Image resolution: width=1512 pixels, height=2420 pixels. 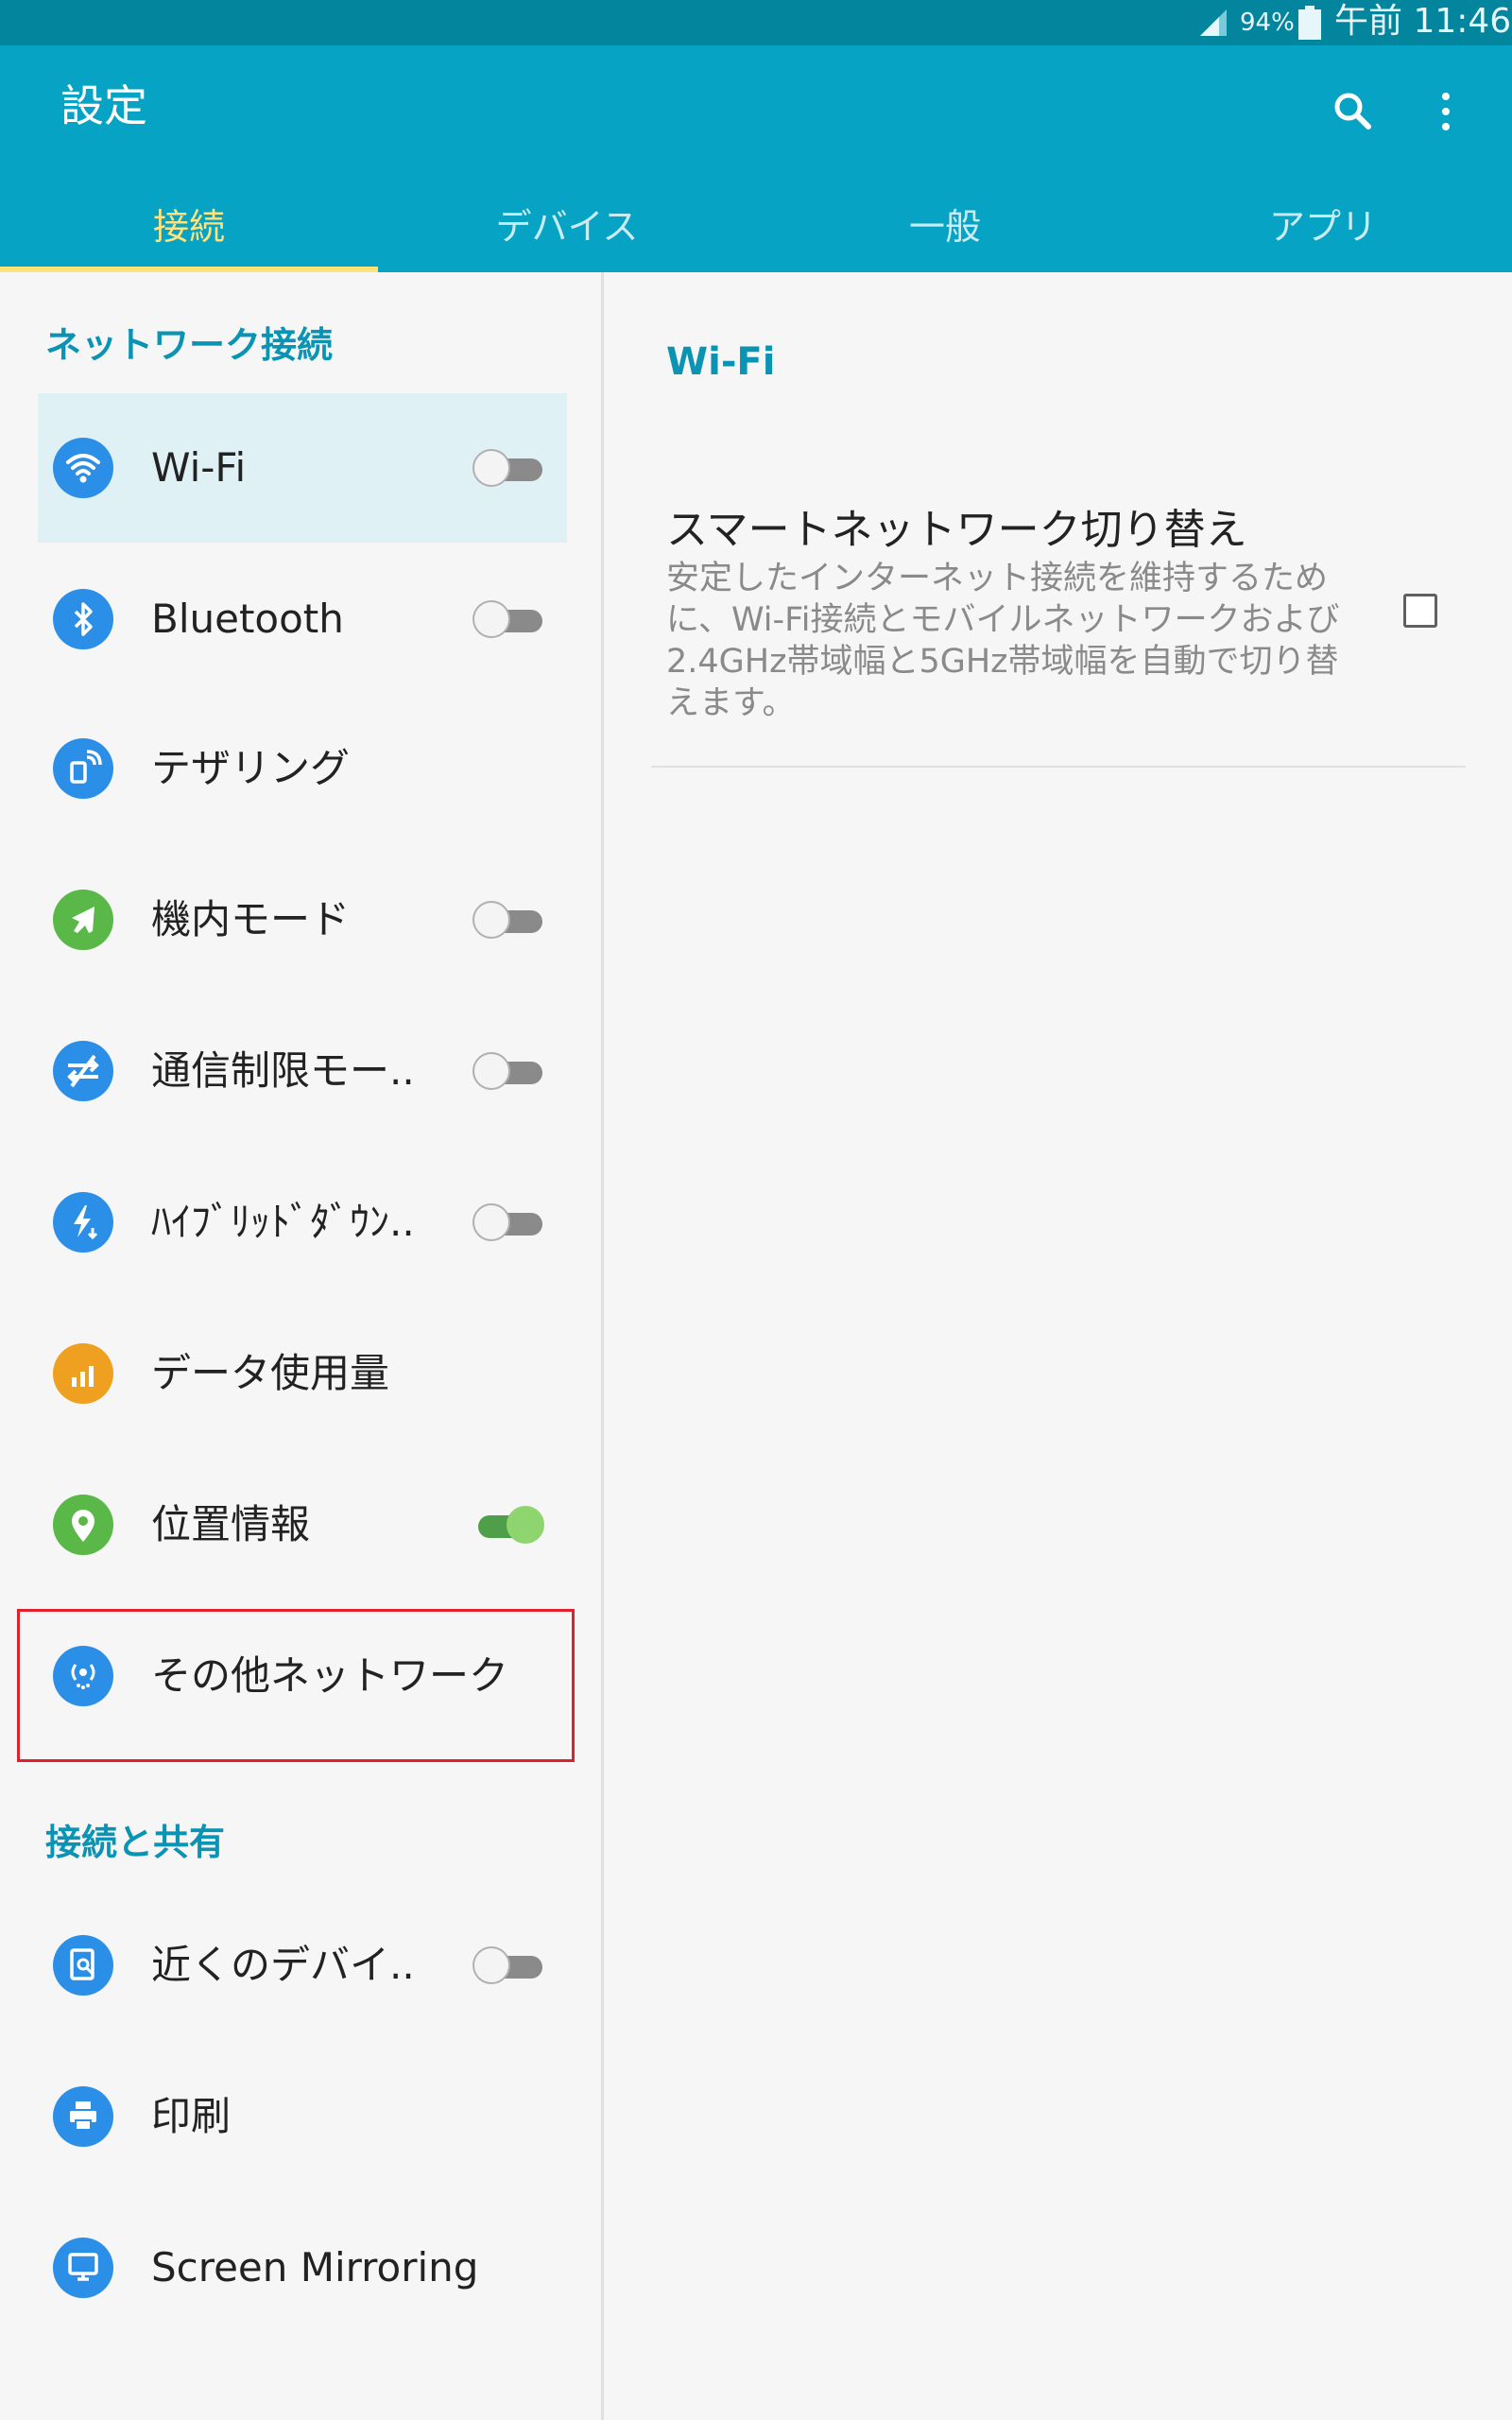 What do you see at coordinates (83, 1525) in the screenshot?
I see `location-icon` at bounding box center [83, 1525].